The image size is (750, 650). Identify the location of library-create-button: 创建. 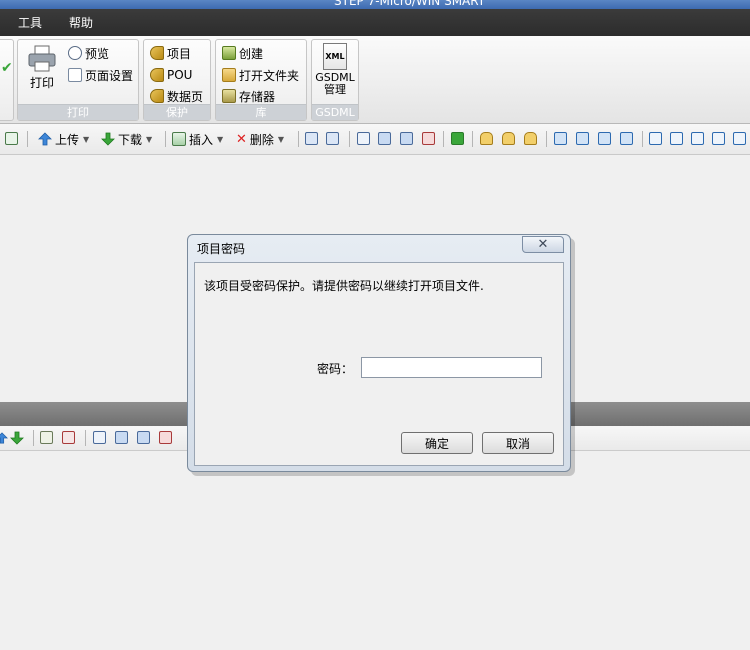
(242, 53).